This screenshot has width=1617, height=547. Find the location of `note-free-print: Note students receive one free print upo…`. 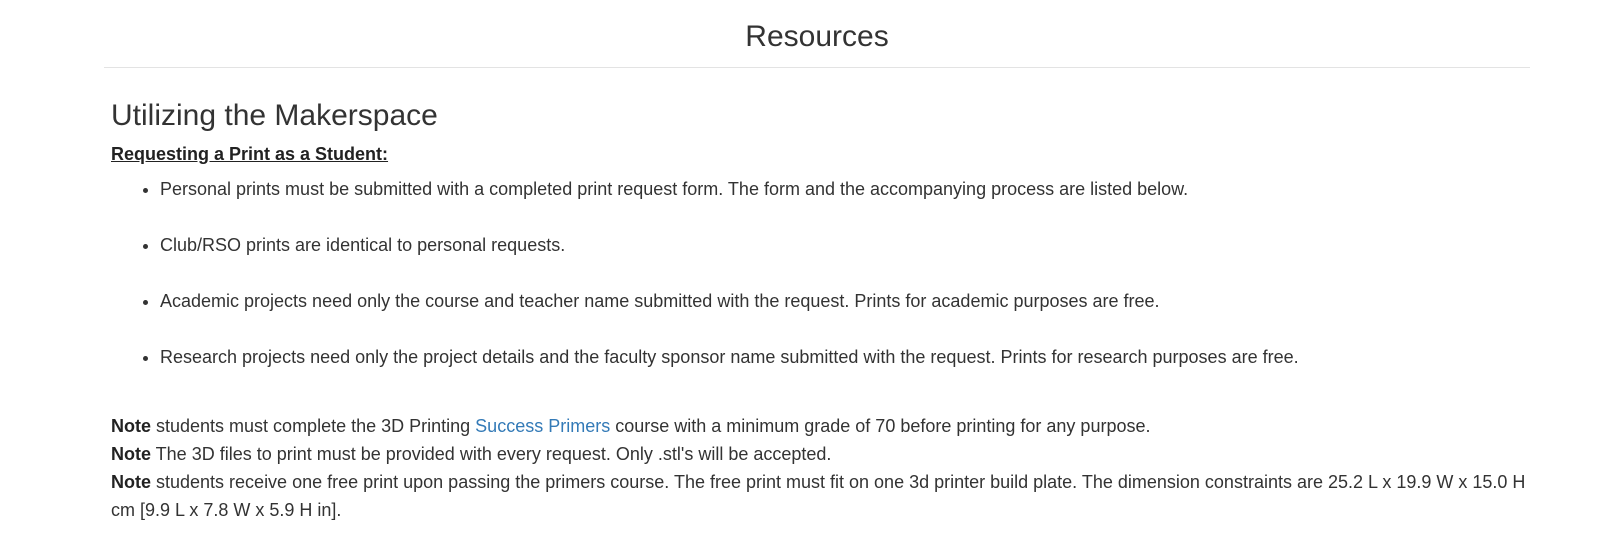

note-free-print: Note students receive one free print upo… is located at coordinates (821, 496).